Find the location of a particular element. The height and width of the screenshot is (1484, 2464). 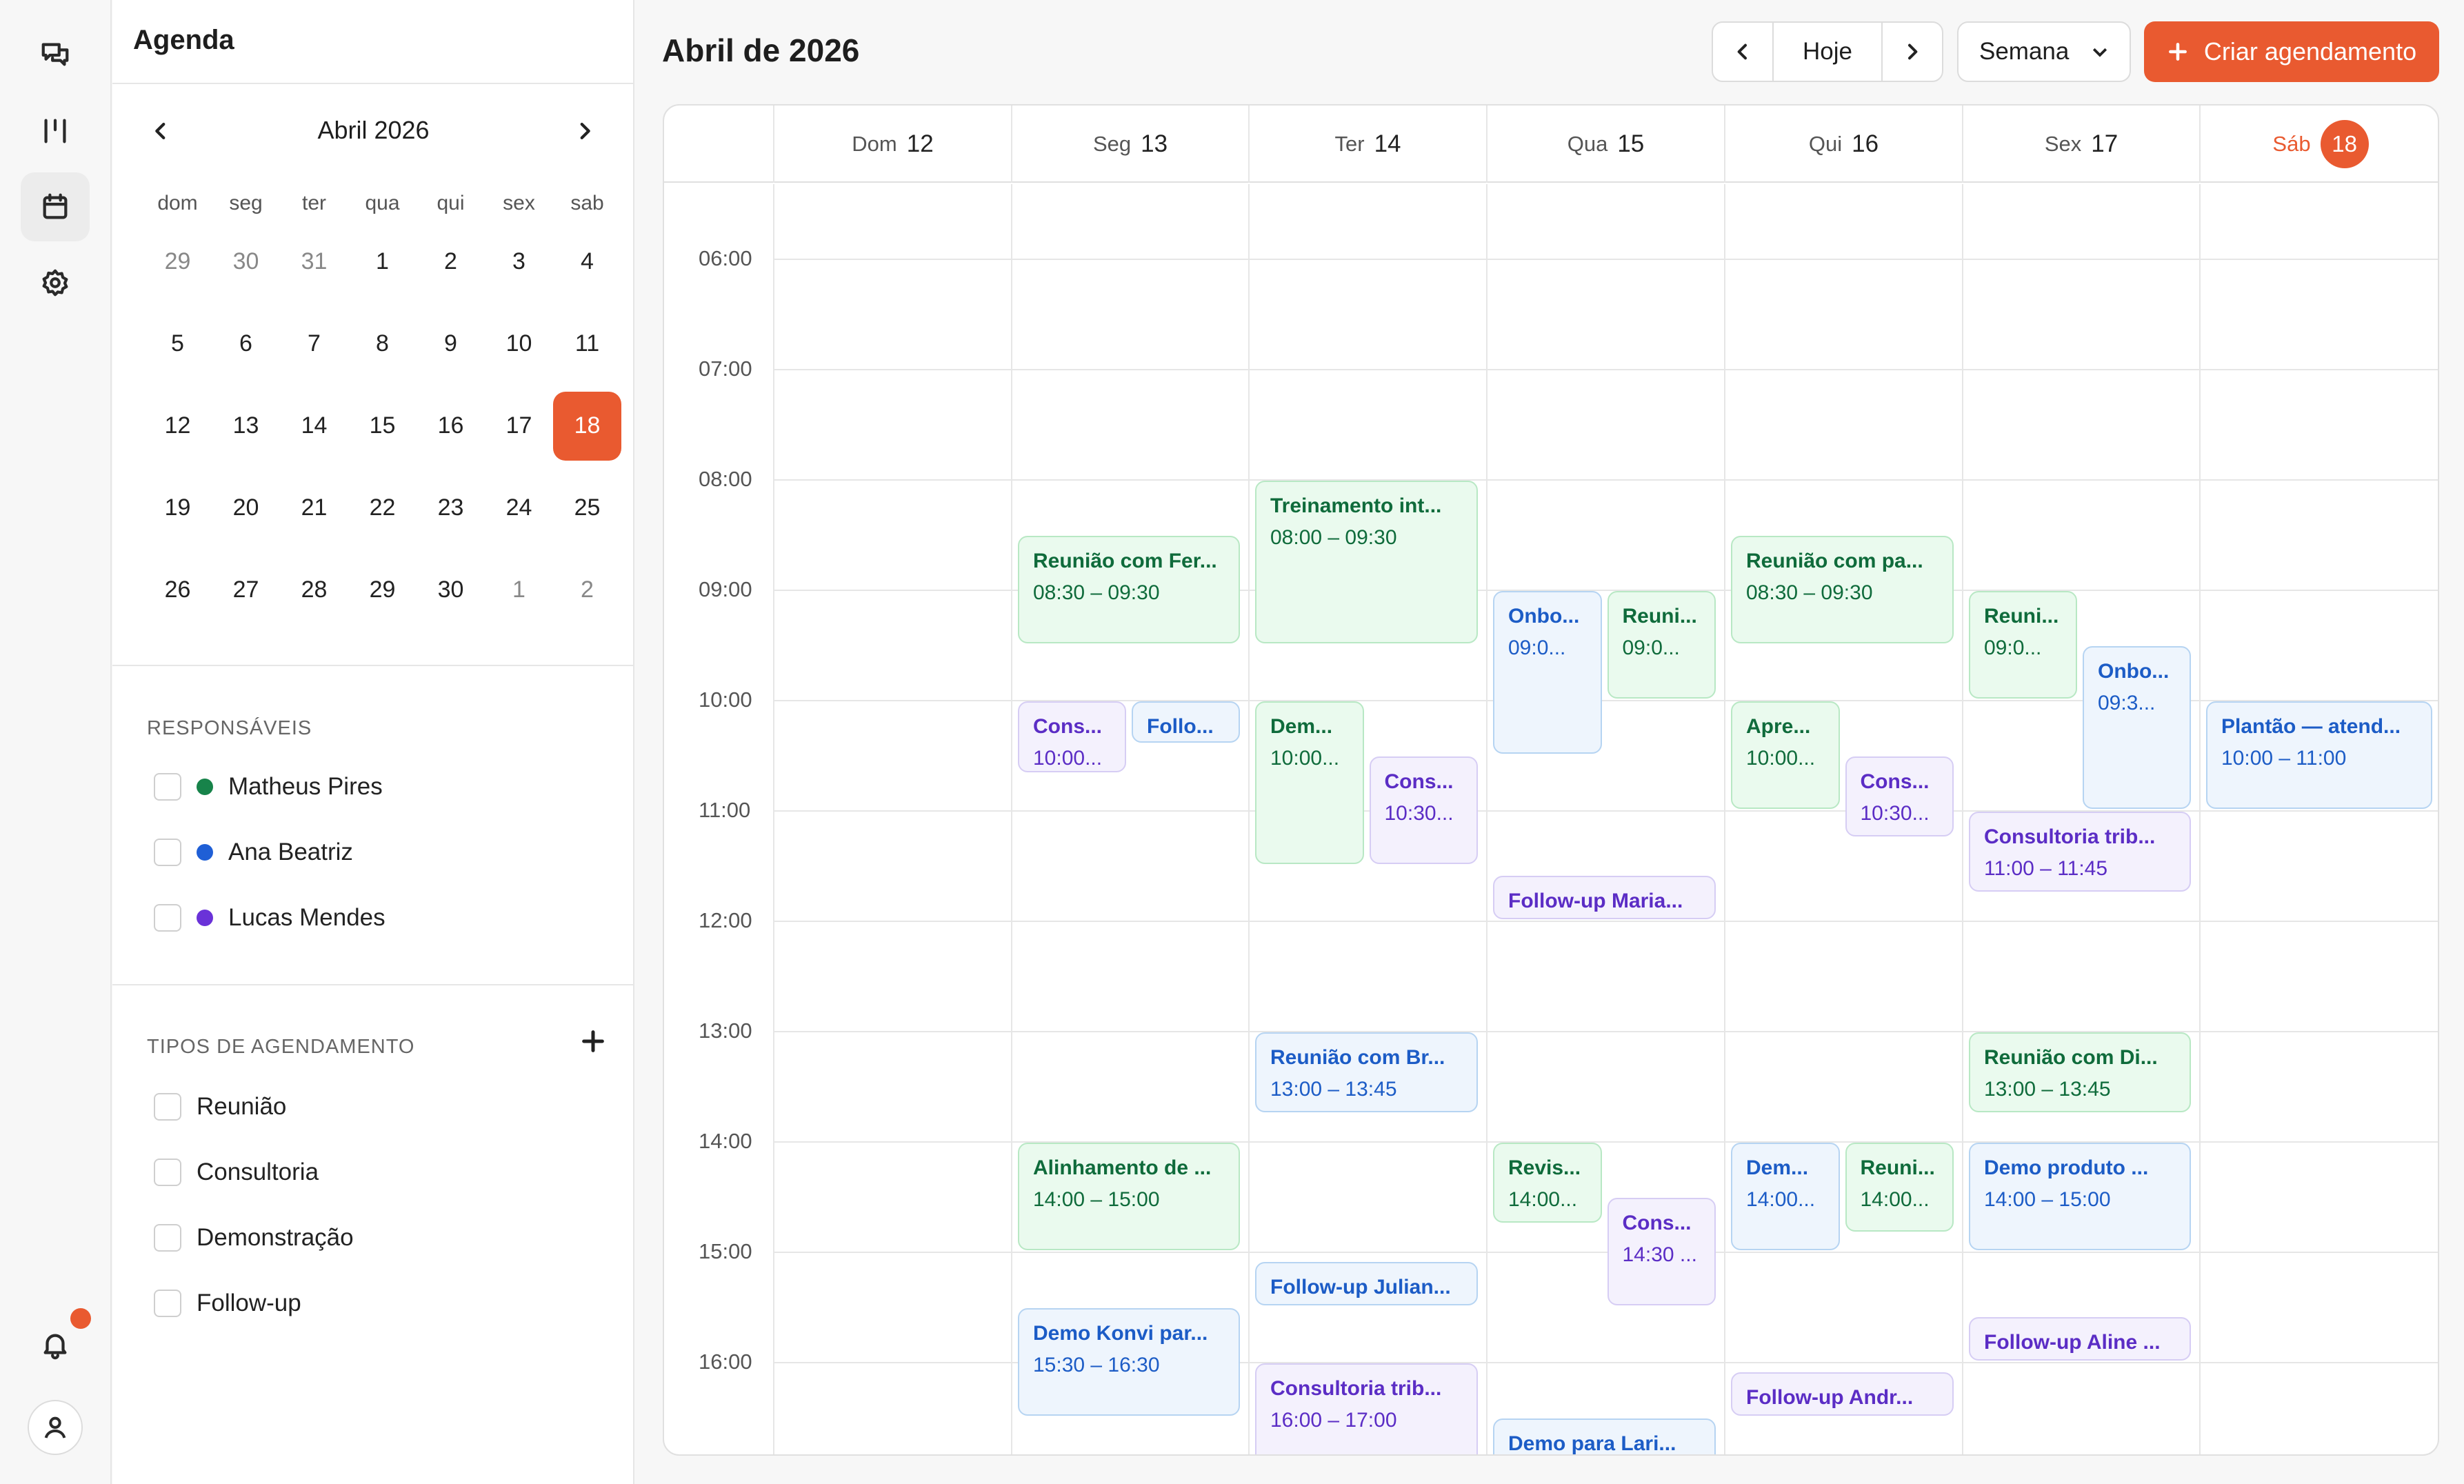

mini-calendar-day: 25 is located at coordinates (587, 508).